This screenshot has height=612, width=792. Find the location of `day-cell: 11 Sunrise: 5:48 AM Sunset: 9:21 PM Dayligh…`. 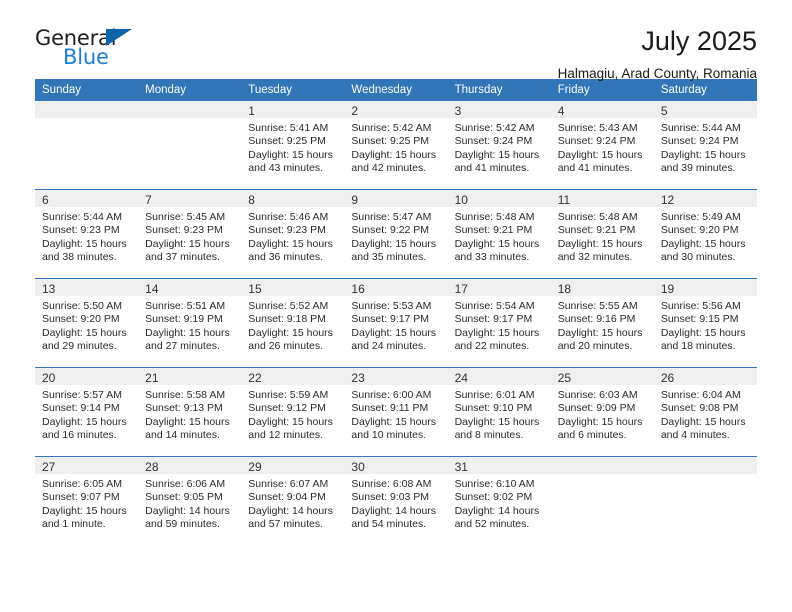

day-cell: 11 Sunrise: 5:48 AM Sunset: 9:21 PM Dayligh… is located at coordinates (602, 234).